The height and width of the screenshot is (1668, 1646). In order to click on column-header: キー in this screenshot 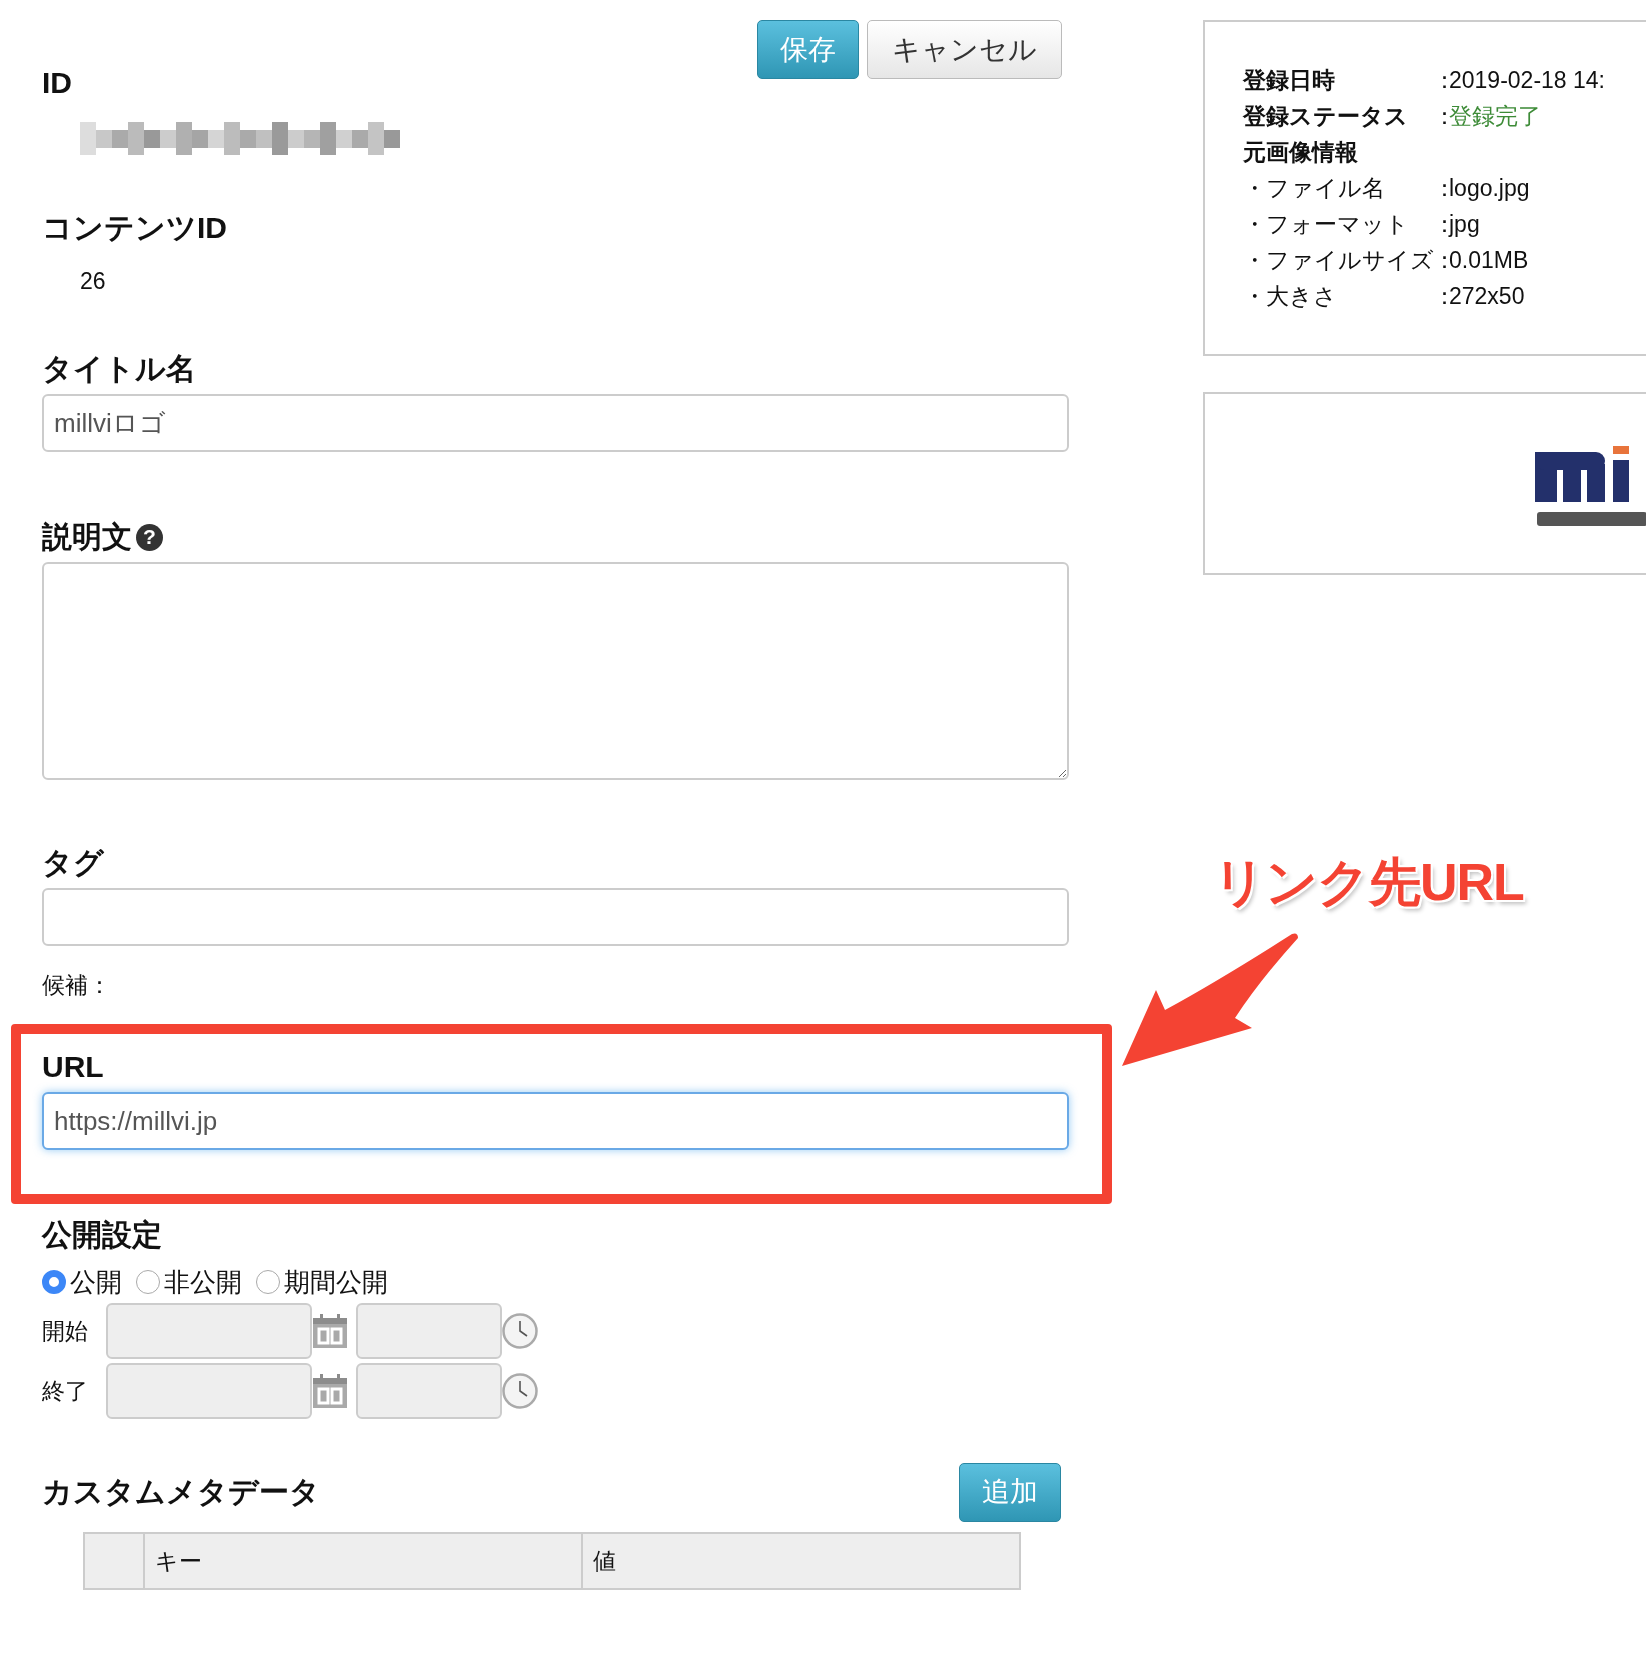, I will do `click(362, 1561)`.